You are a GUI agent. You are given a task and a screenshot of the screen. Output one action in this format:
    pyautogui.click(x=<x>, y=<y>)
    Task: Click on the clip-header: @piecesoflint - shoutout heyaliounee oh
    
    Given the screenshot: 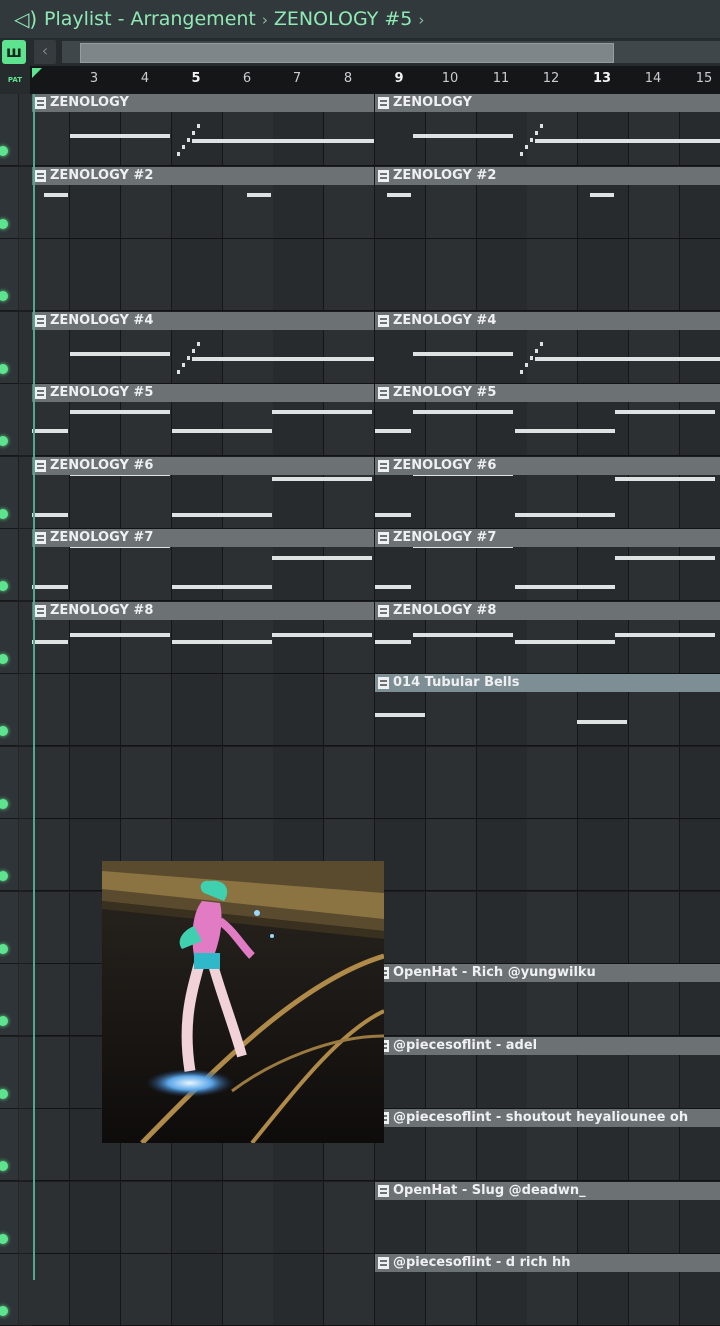 What is the action you would take?
    pyautogui.click(x=547, y=1118)
    